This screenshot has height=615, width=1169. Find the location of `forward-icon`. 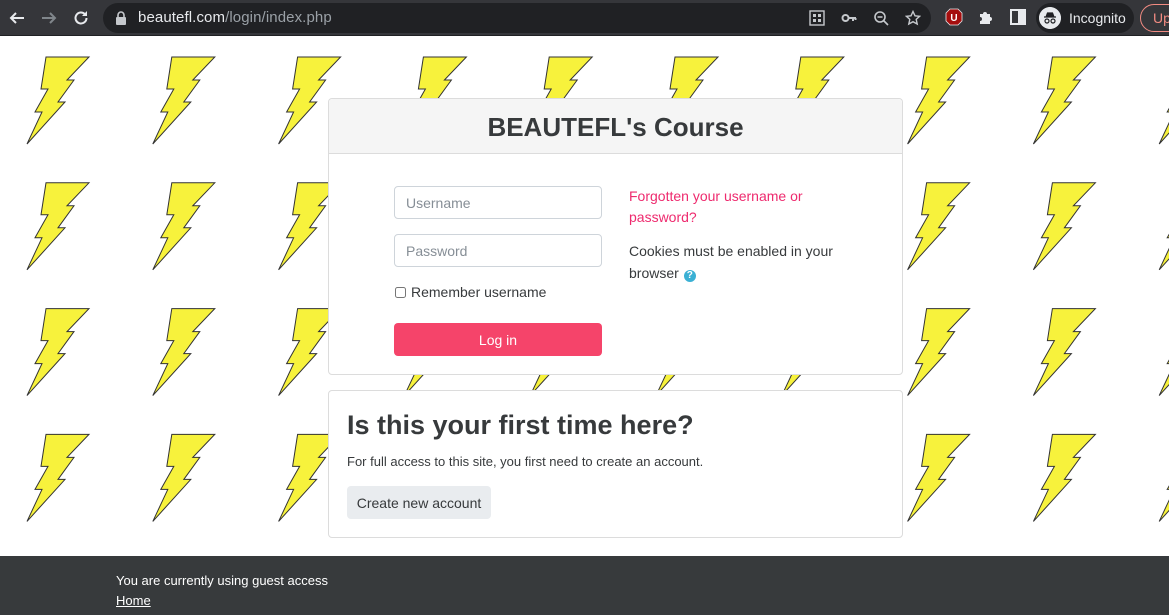

forward-icon is located at coordinates (49, 18).